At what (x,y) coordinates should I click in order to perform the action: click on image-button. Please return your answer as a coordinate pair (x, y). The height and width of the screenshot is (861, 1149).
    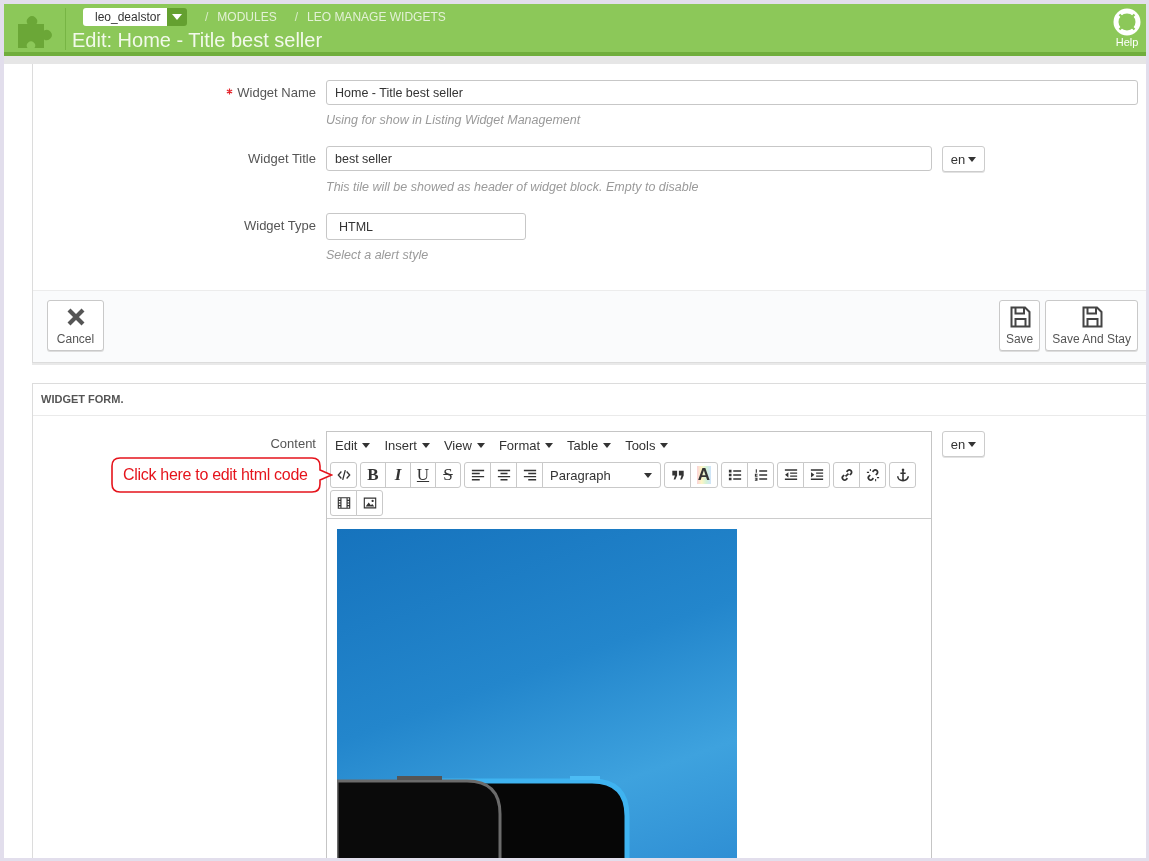
    Looking at the image, I should click on (369, 503).